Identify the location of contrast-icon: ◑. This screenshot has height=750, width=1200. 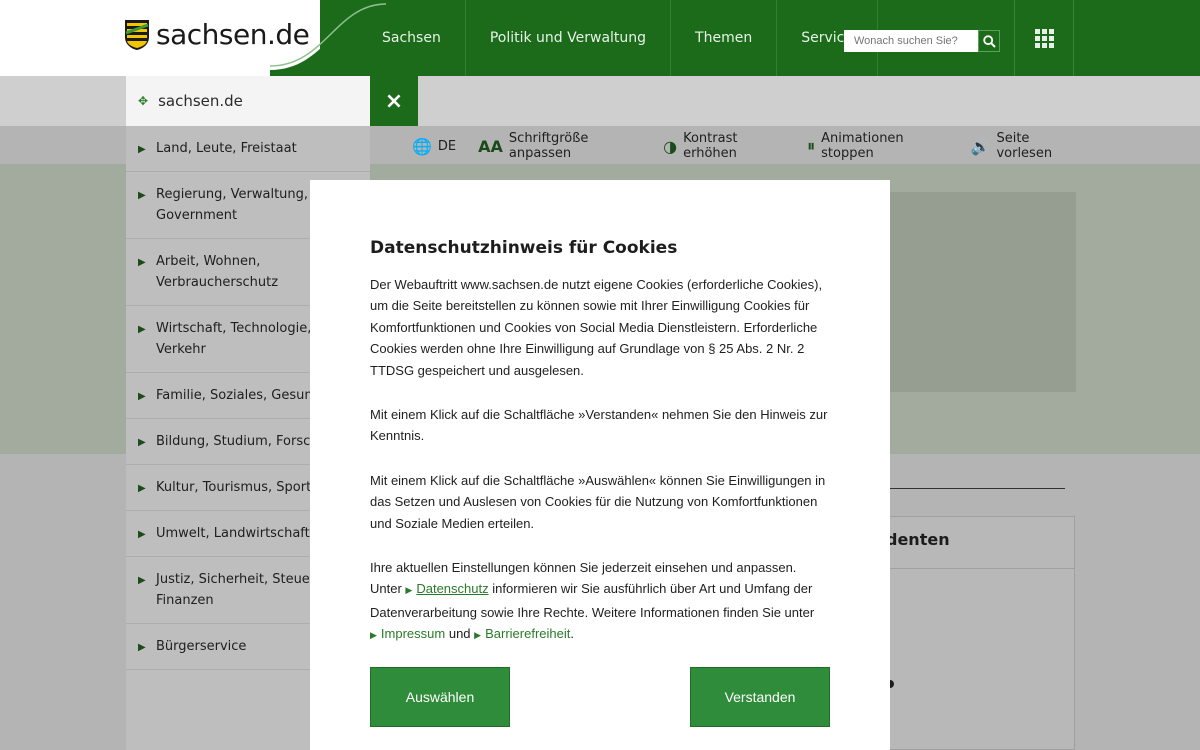
(670, 146).